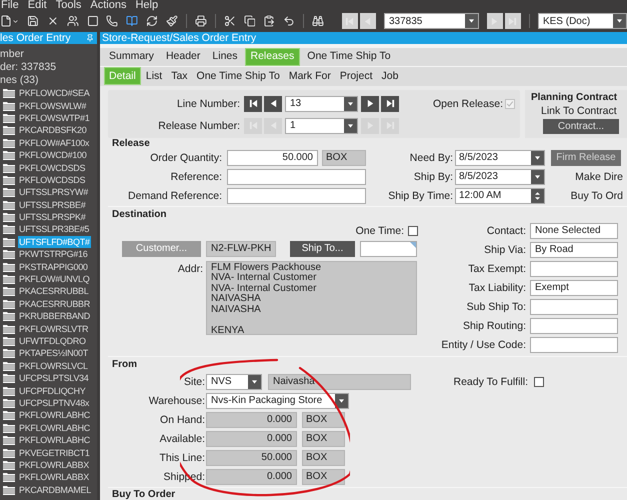 This screenshot has width=627, height=500. Describe the element at coordinates (108, 5) in the screenshot. I see `menu-item: Actions` at that location.